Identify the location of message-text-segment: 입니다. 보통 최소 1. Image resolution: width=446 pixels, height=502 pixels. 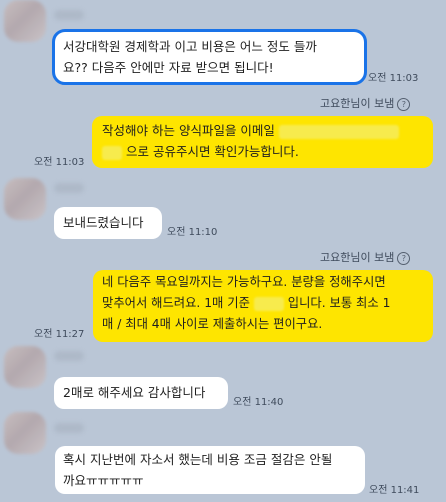
(339, 303).